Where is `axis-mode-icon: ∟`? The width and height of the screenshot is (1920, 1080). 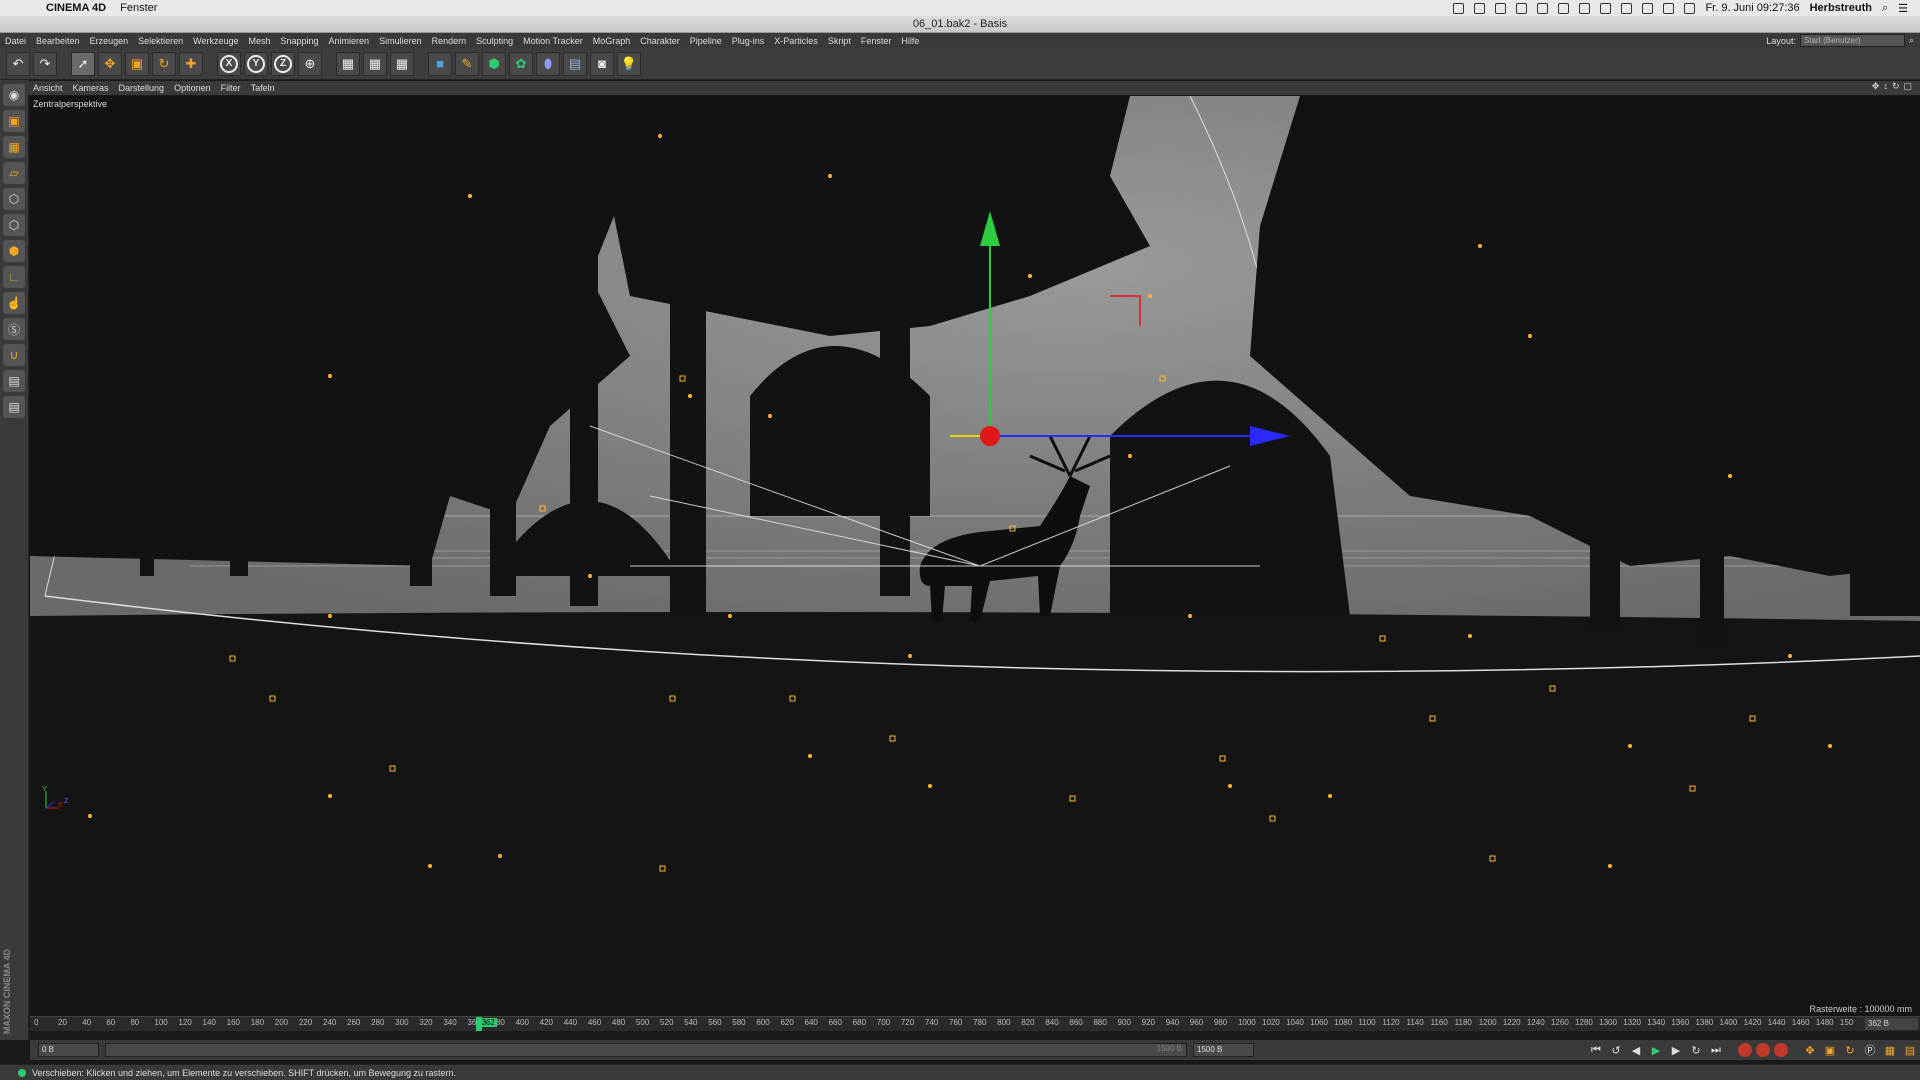
axis-mode-icon: ∟ is located at coordinates (14, 277).